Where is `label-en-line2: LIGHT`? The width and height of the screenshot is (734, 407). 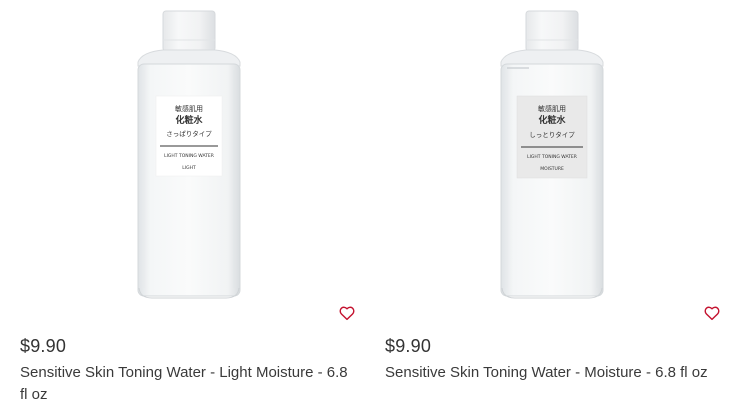
label-en-line2: LIGHT is located at coordinates (189, 168).